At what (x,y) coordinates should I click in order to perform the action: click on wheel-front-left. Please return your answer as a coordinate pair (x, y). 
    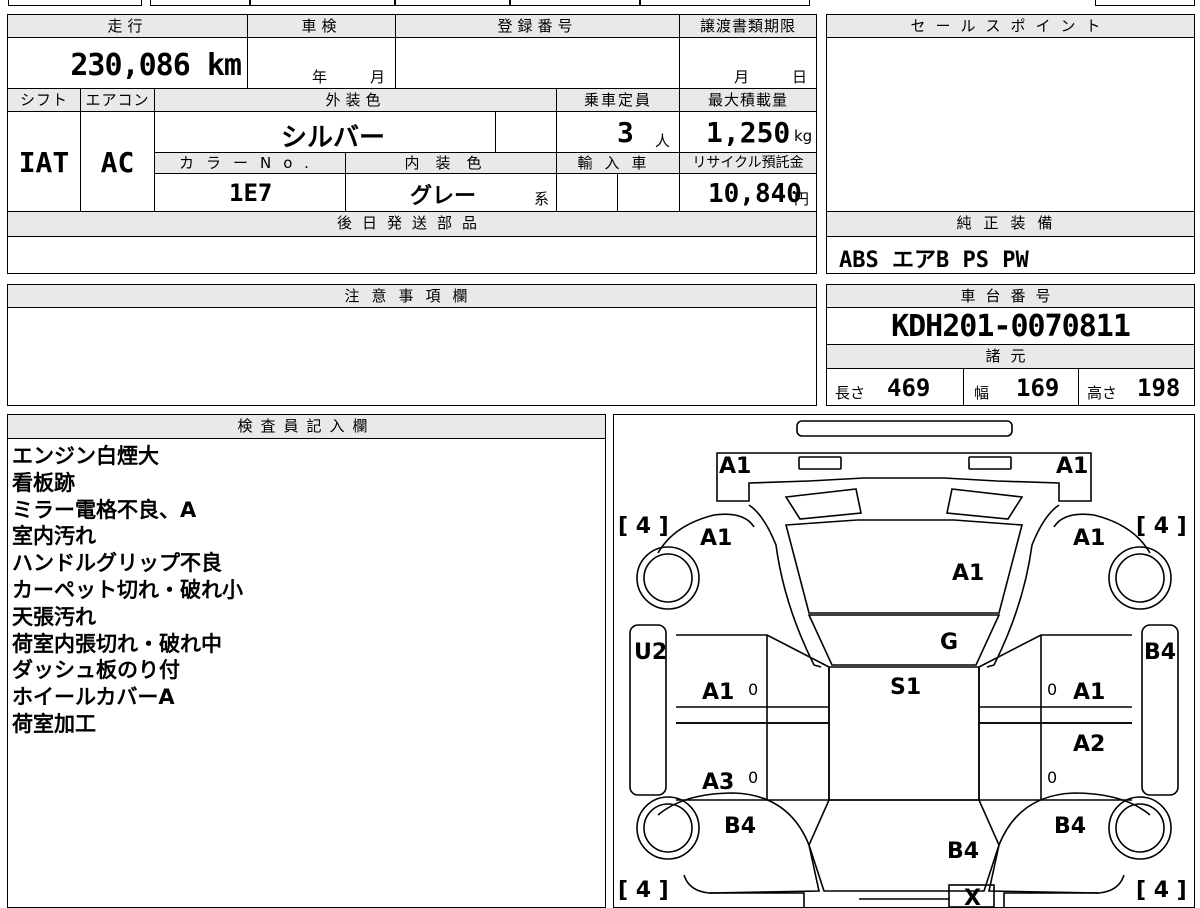
    Looking at the image, I should click on (668, 578).